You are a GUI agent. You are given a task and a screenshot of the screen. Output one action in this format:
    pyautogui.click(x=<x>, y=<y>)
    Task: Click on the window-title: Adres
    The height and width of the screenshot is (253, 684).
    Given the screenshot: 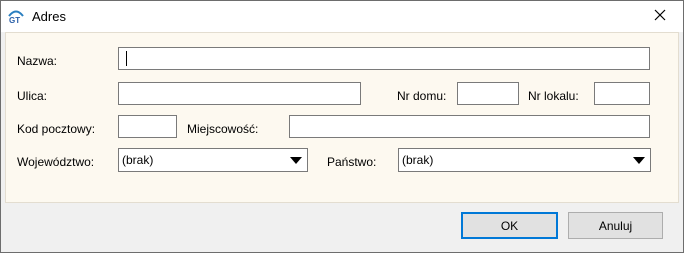 What is the action you would take?
    pyautogui.click(x=49, y=16)
    